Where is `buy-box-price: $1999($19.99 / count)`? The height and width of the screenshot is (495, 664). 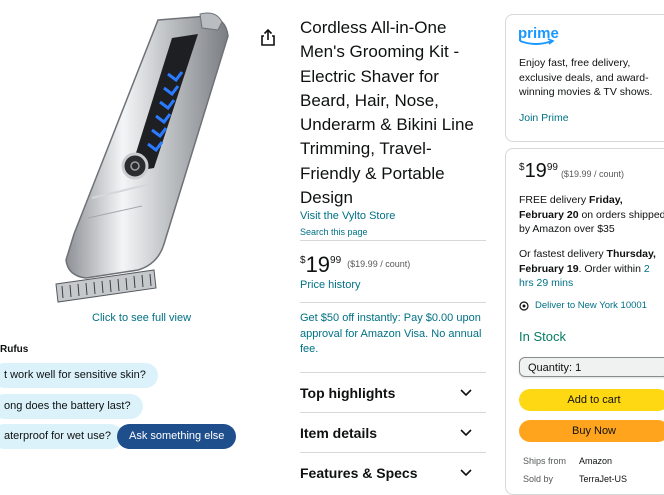 buy-box-price: $1999($19.99 / count) is located at coordinates (571, 171).